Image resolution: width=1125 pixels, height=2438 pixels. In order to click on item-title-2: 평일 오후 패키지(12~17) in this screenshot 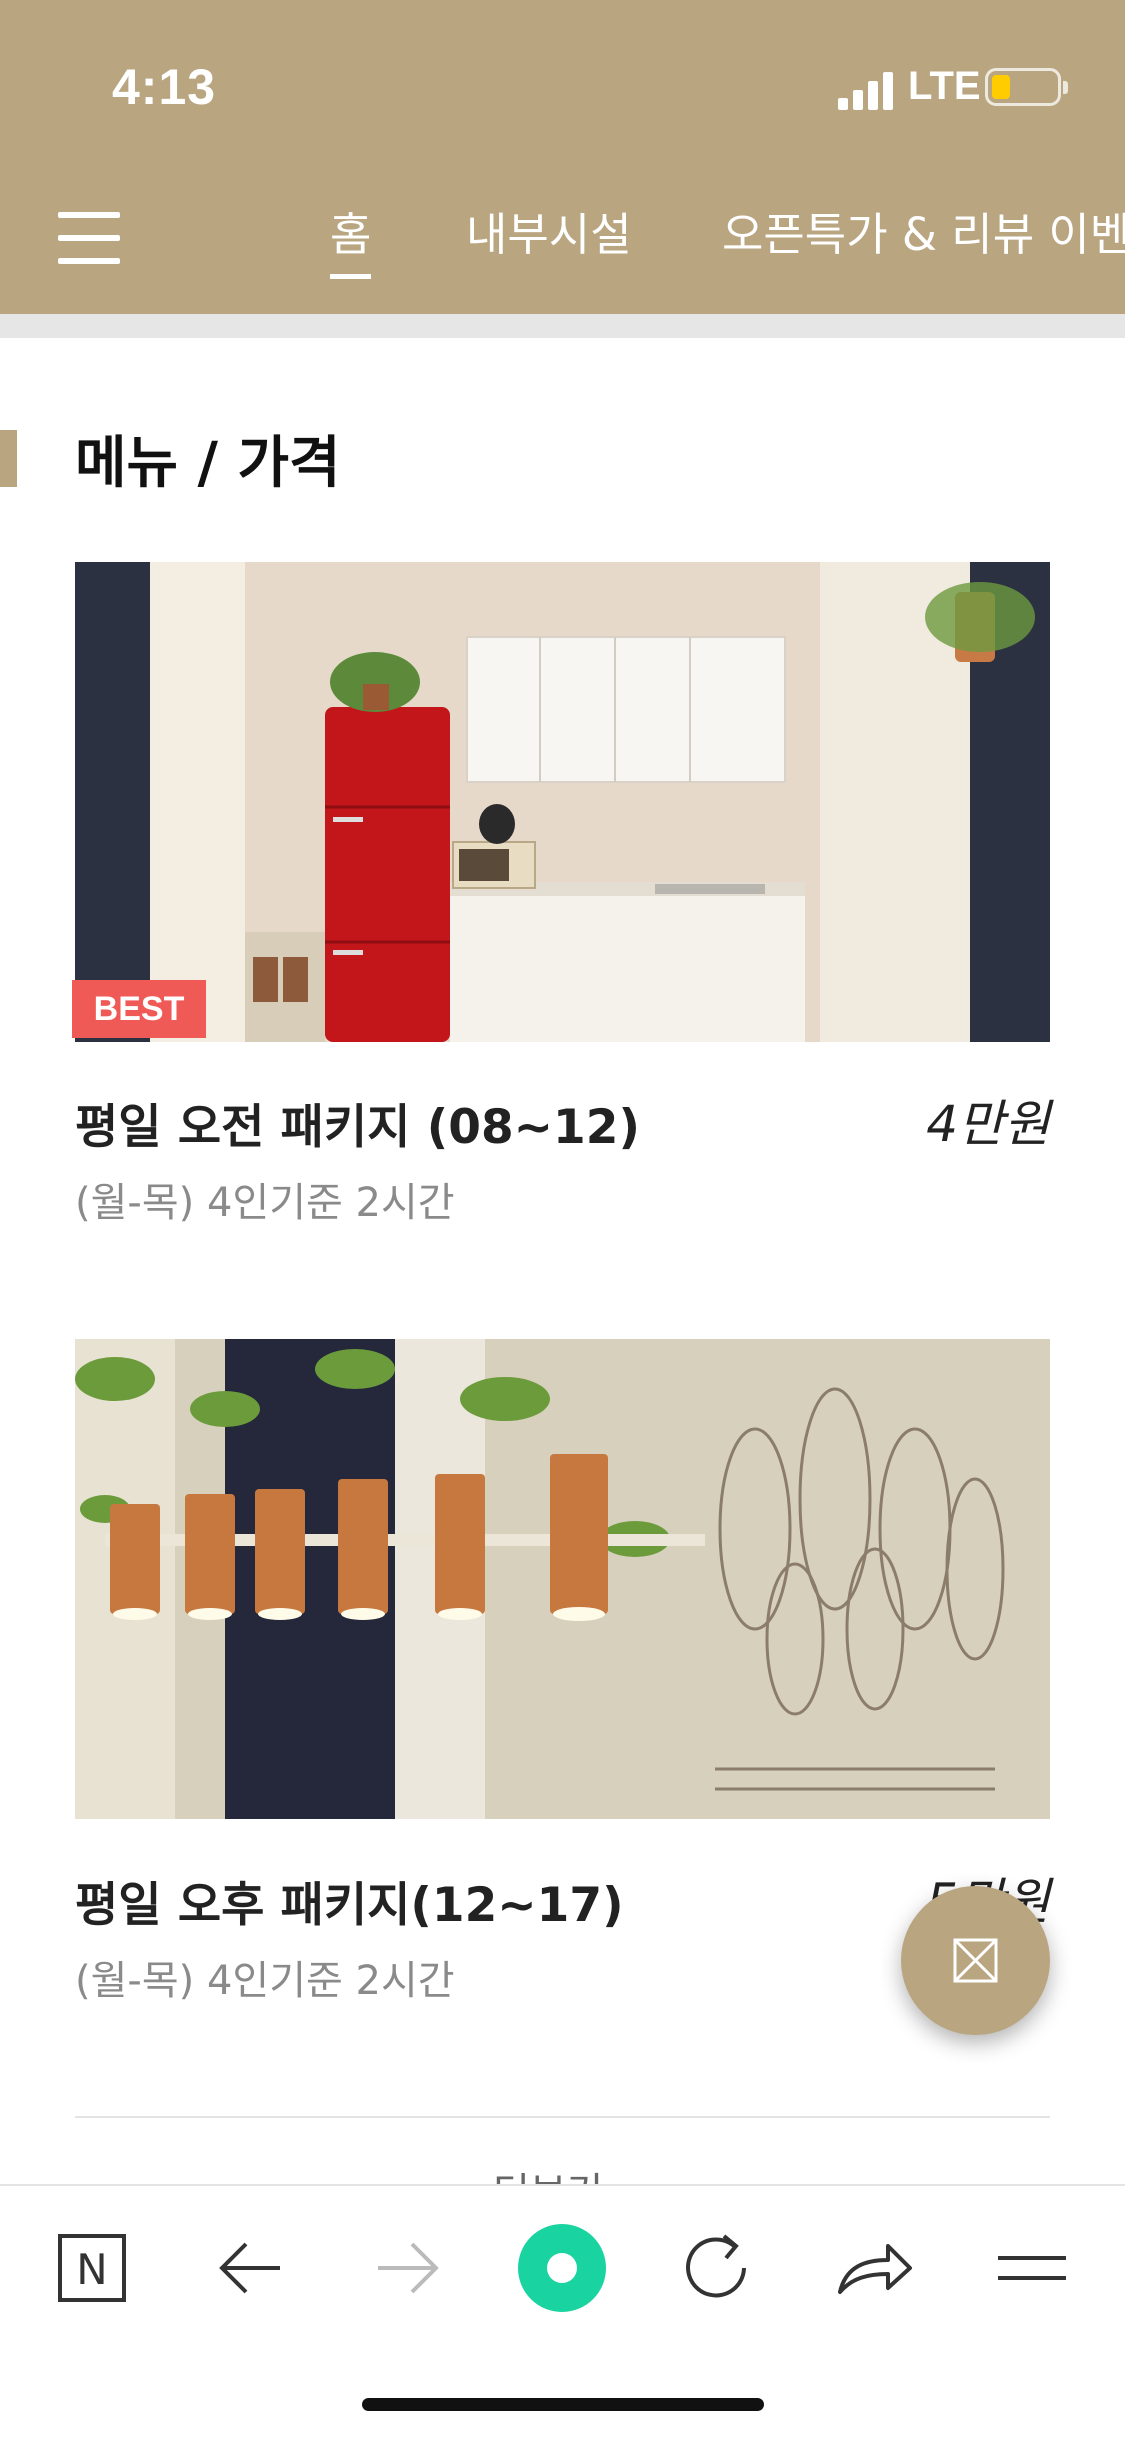, I will do `click(349, 1900)`.